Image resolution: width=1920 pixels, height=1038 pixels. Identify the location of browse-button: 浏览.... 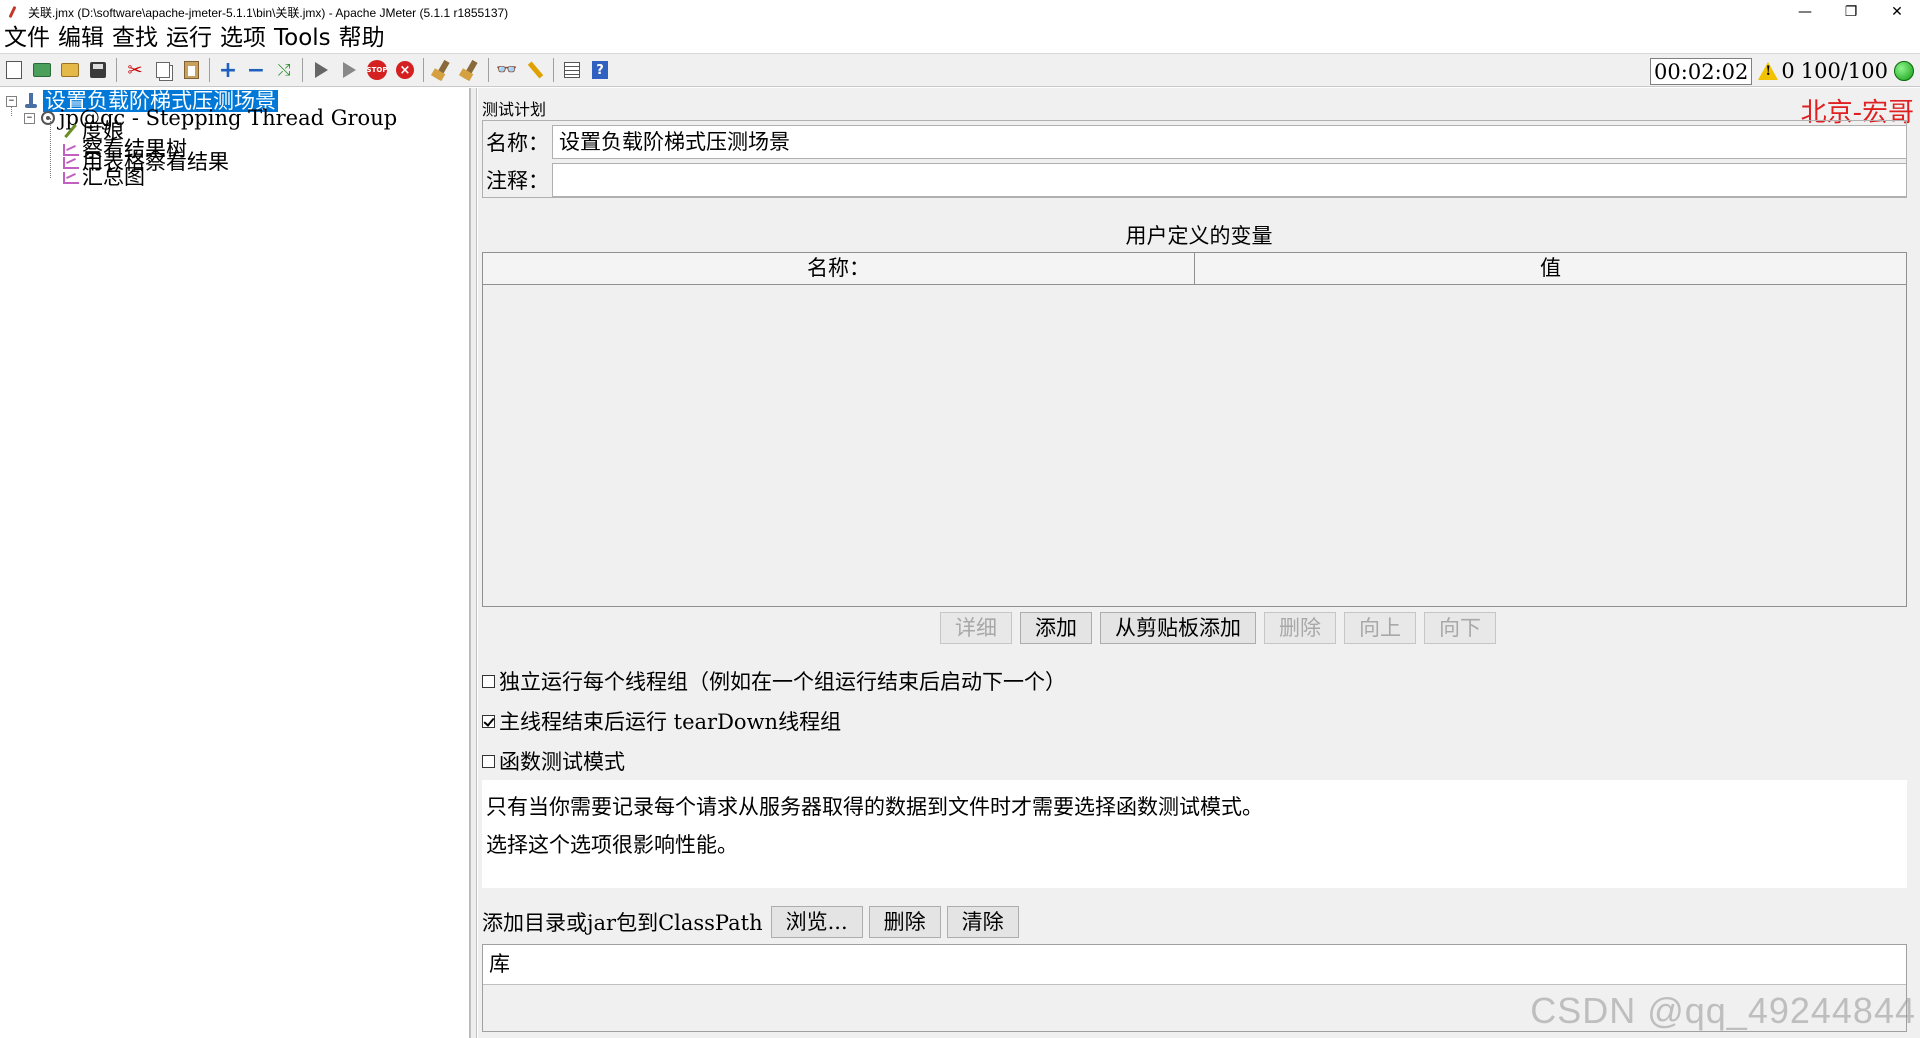
(816, 922).